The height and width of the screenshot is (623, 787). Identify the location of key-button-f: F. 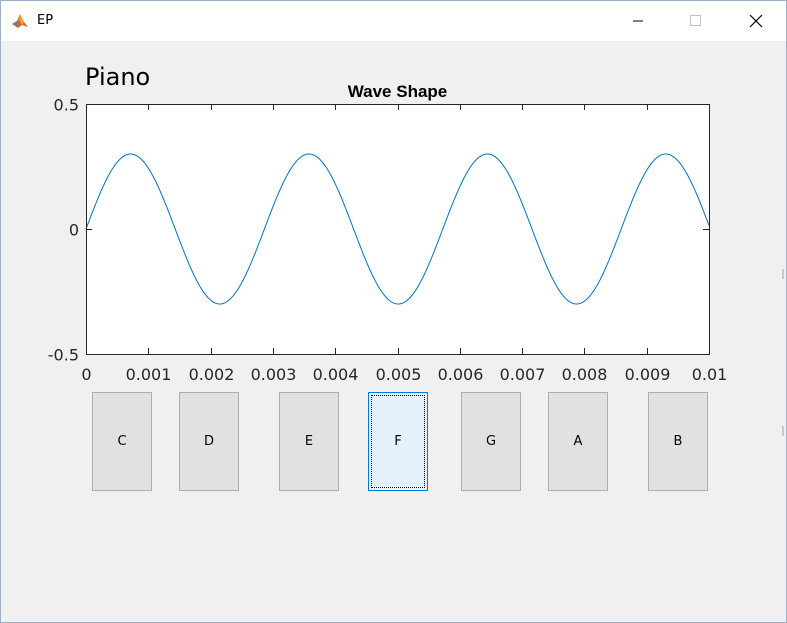
(398, 441).